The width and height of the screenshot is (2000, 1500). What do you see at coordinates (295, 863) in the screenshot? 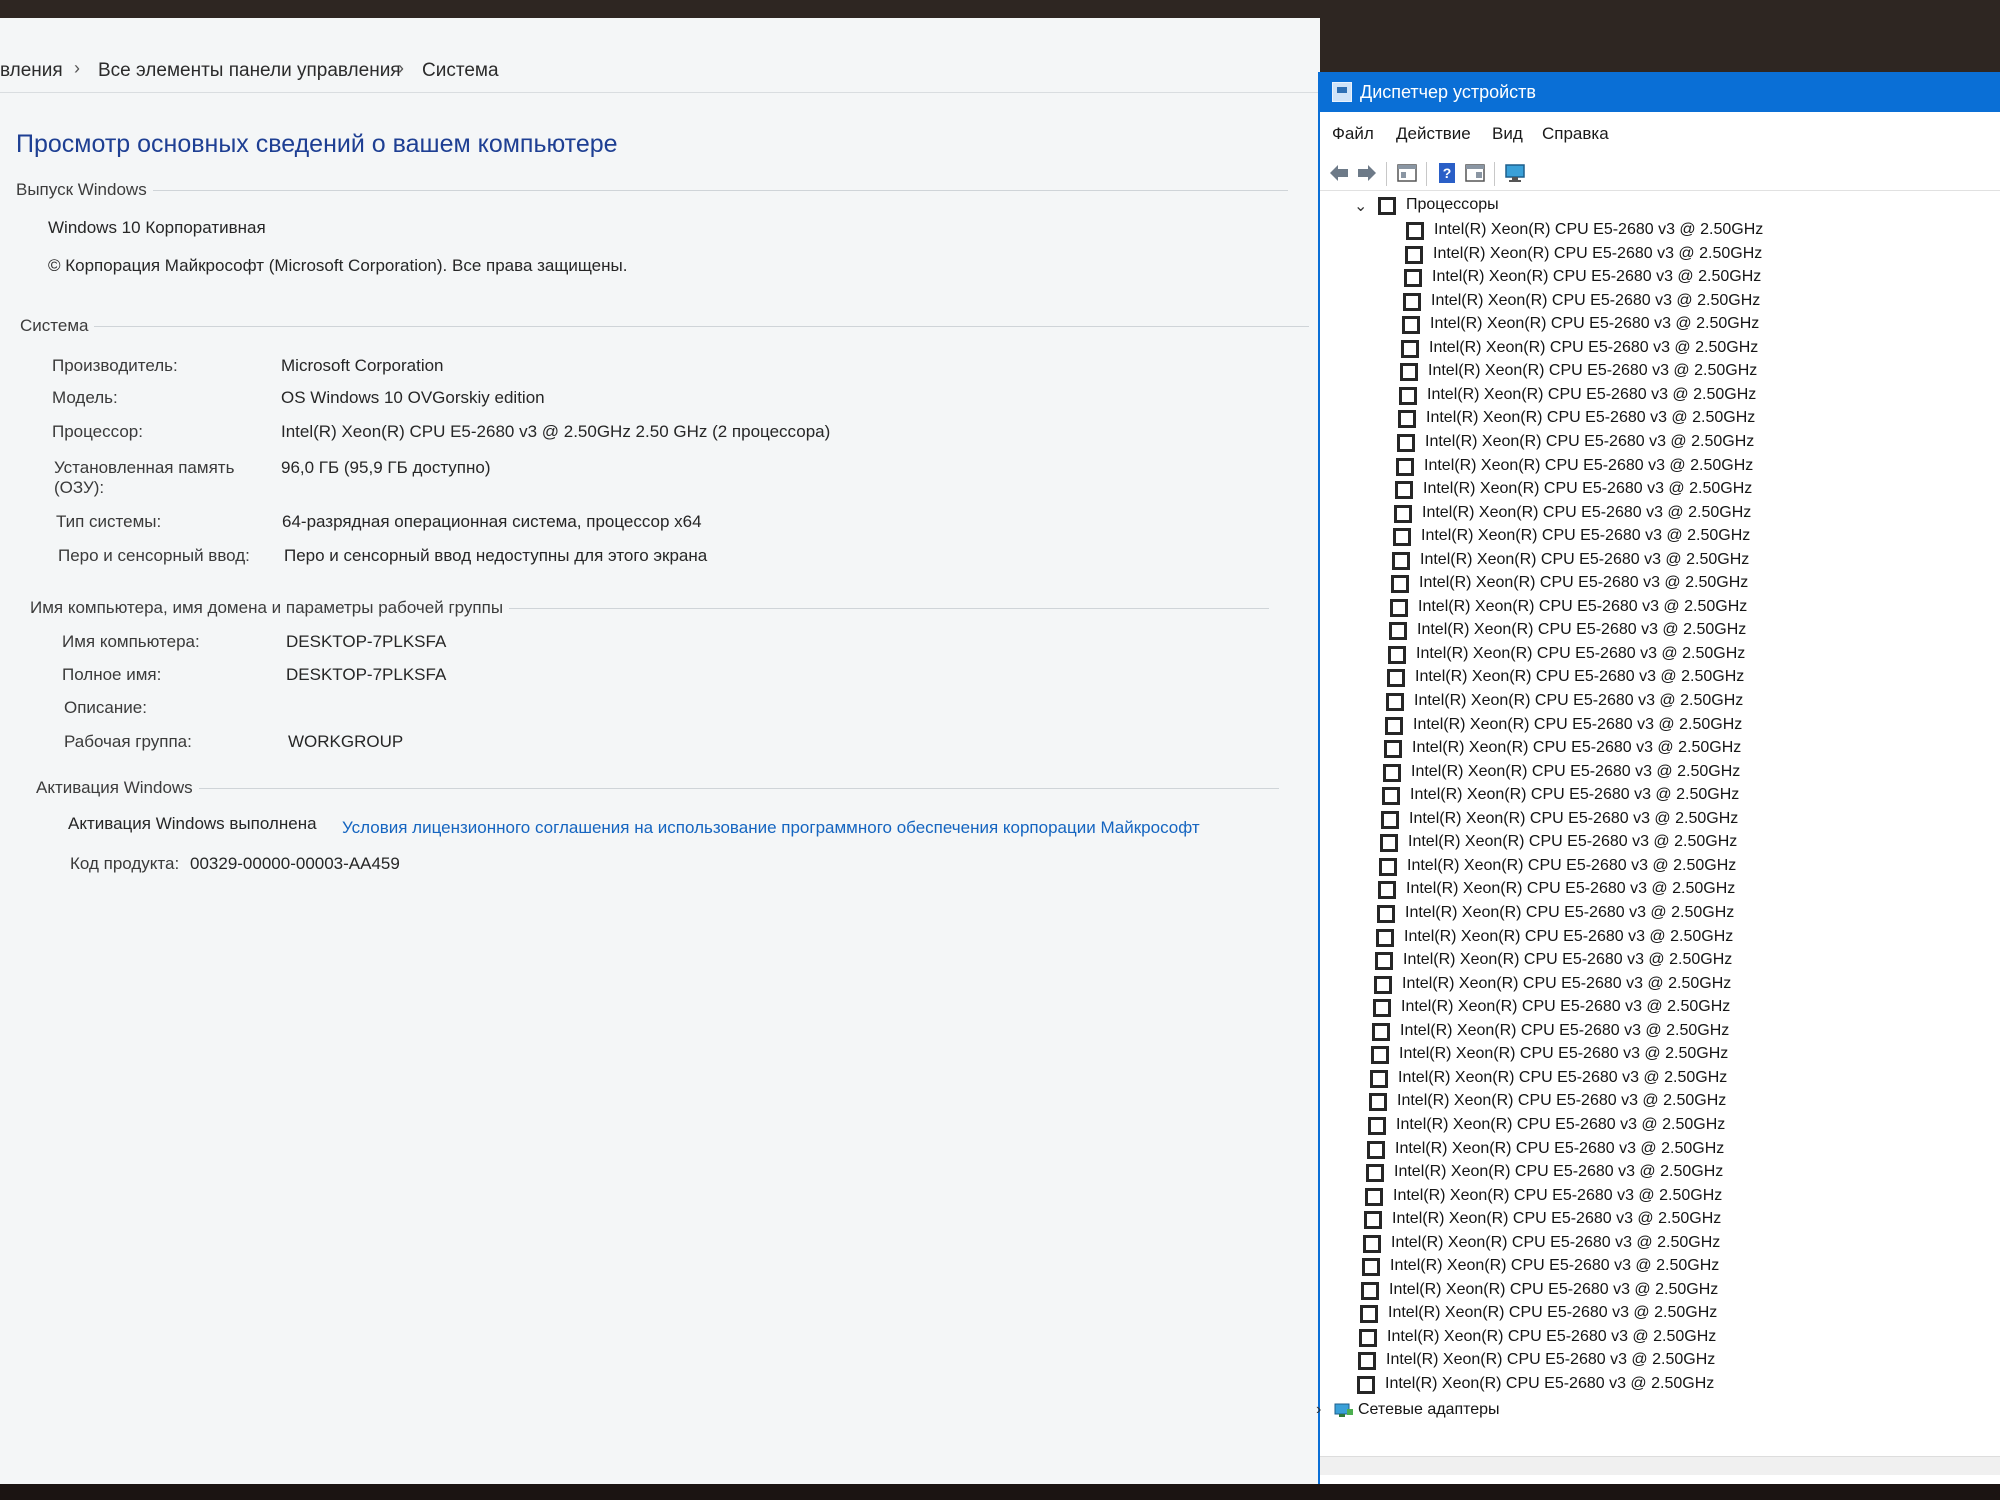
I see `product-key-value: 00329-00000-00003-AA459` at bounding box center [295, 863].